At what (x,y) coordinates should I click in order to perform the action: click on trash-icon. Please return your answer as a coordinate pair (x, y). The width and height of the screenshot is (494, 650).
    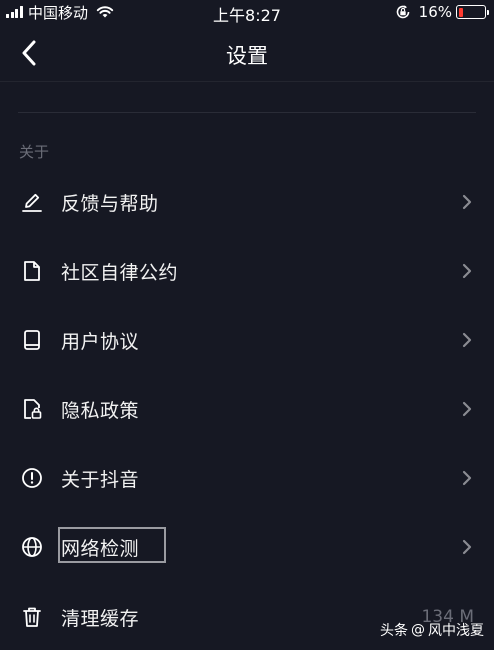
    Looking at the image, I should click on (32, 617).